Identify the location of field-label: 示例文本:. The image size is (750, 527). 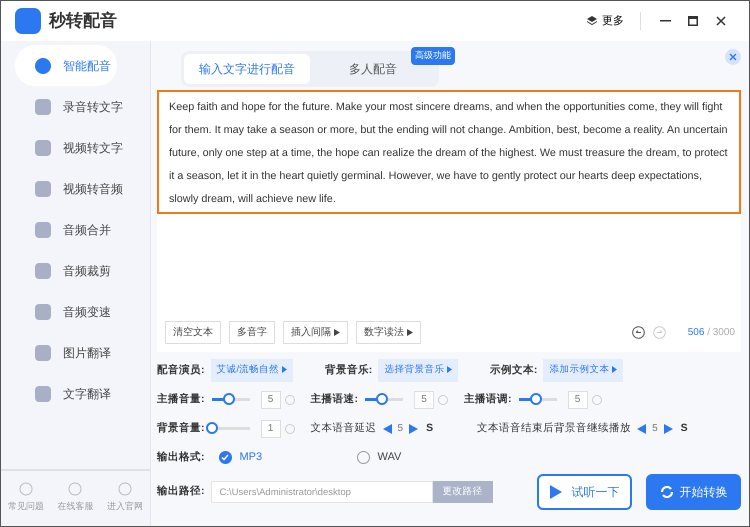
(514, 370).